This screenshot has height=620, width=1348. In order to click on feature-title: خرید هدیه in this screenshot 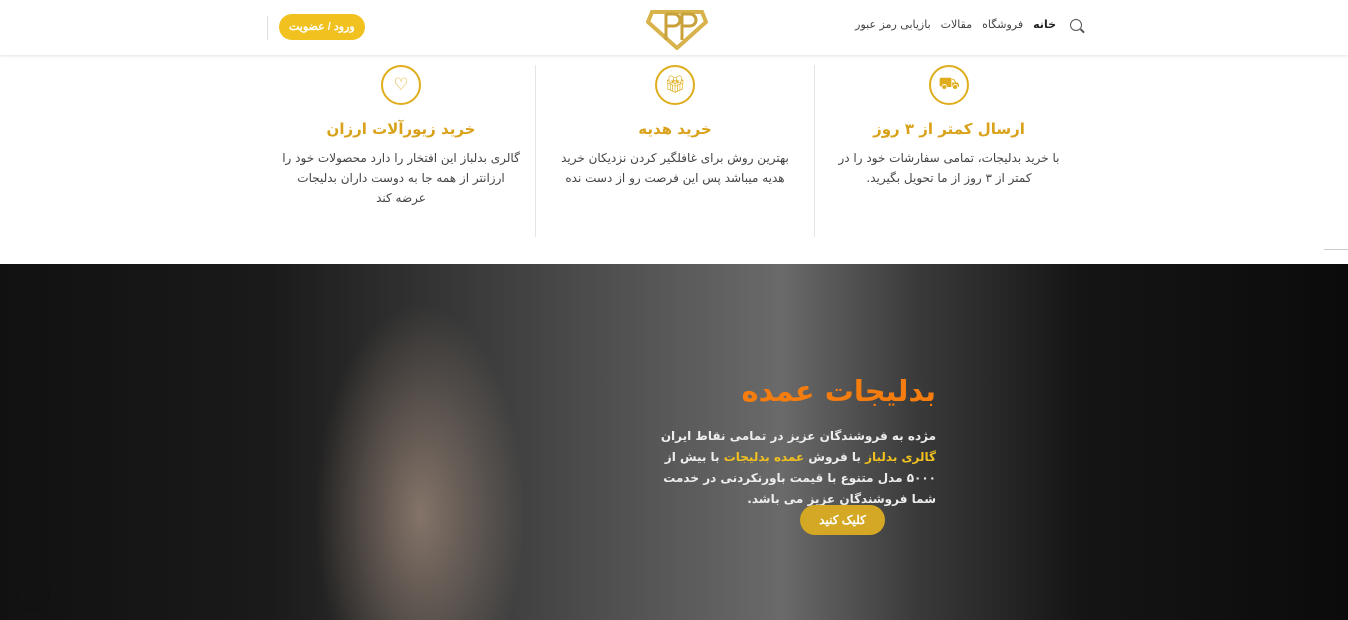, I will do `click(675, 129)`.